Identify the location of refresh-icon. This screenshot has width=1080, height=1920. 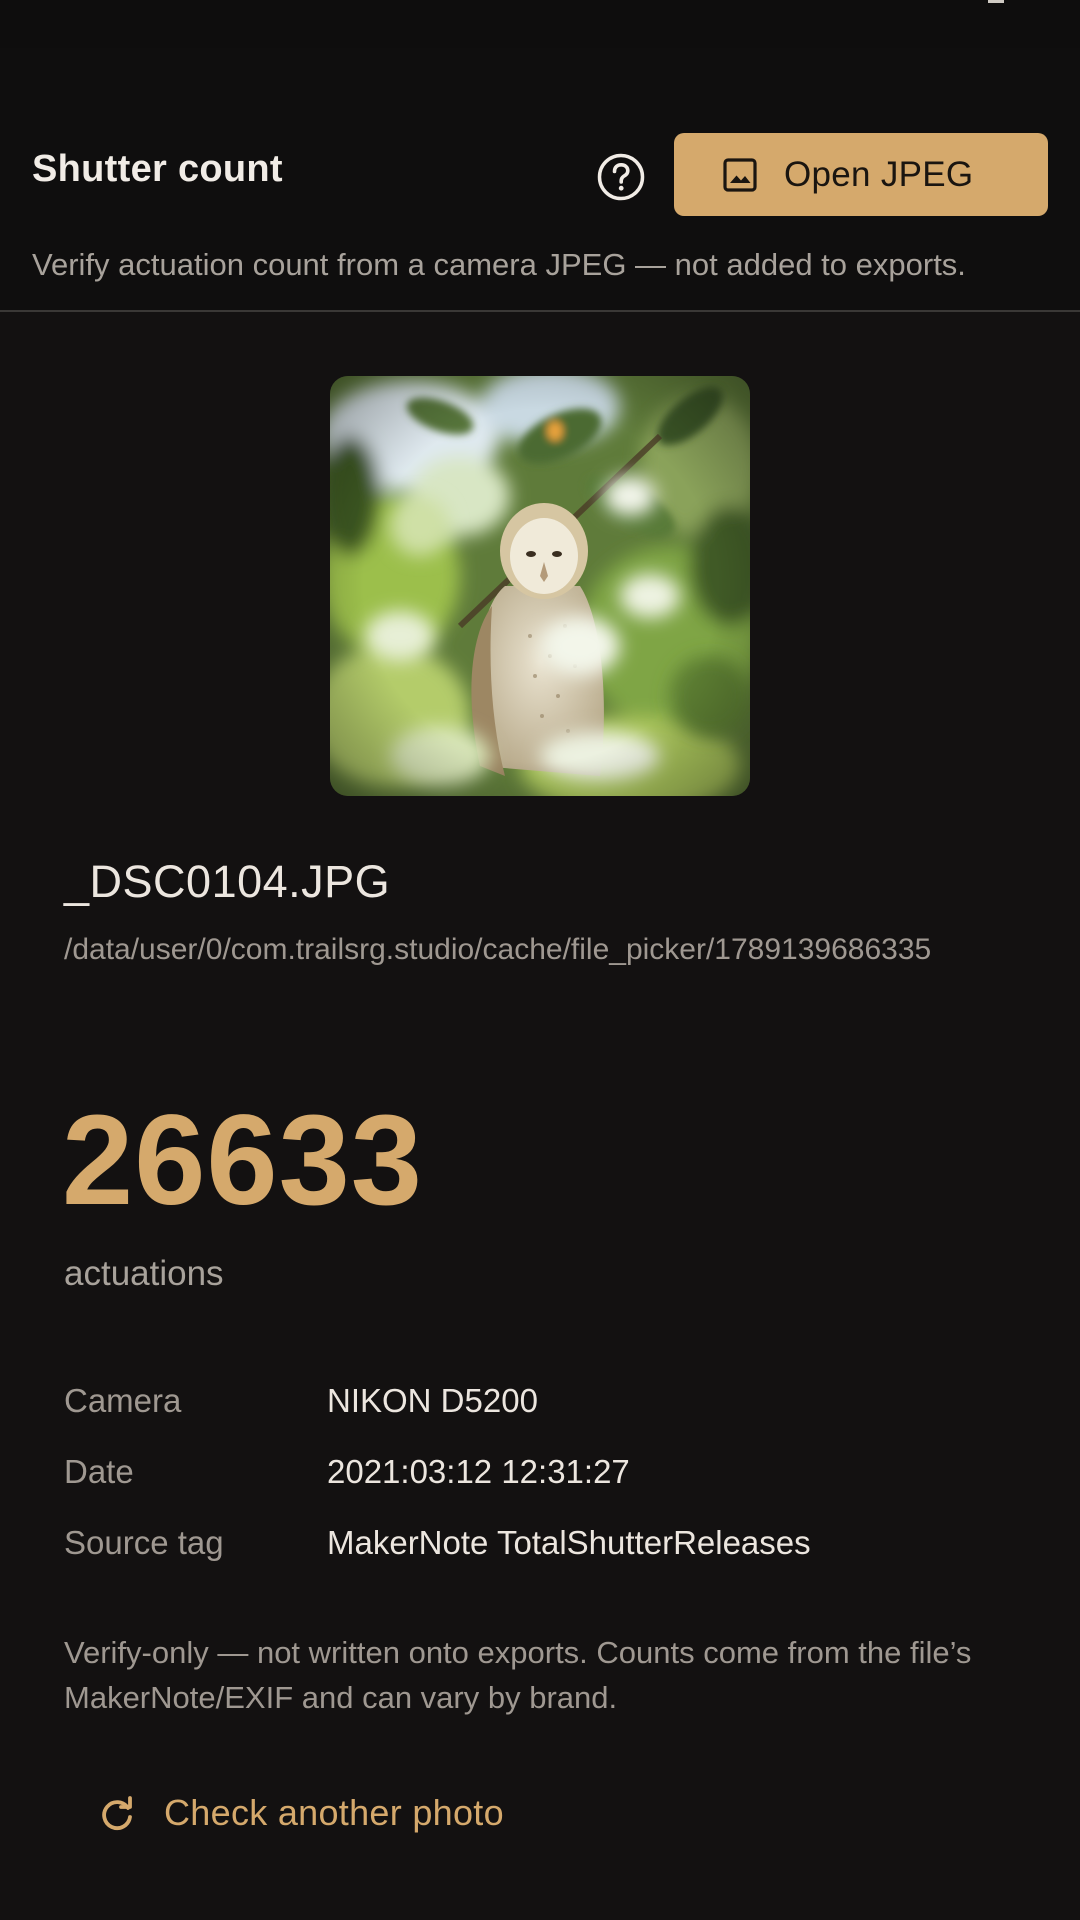
(117, 1813).